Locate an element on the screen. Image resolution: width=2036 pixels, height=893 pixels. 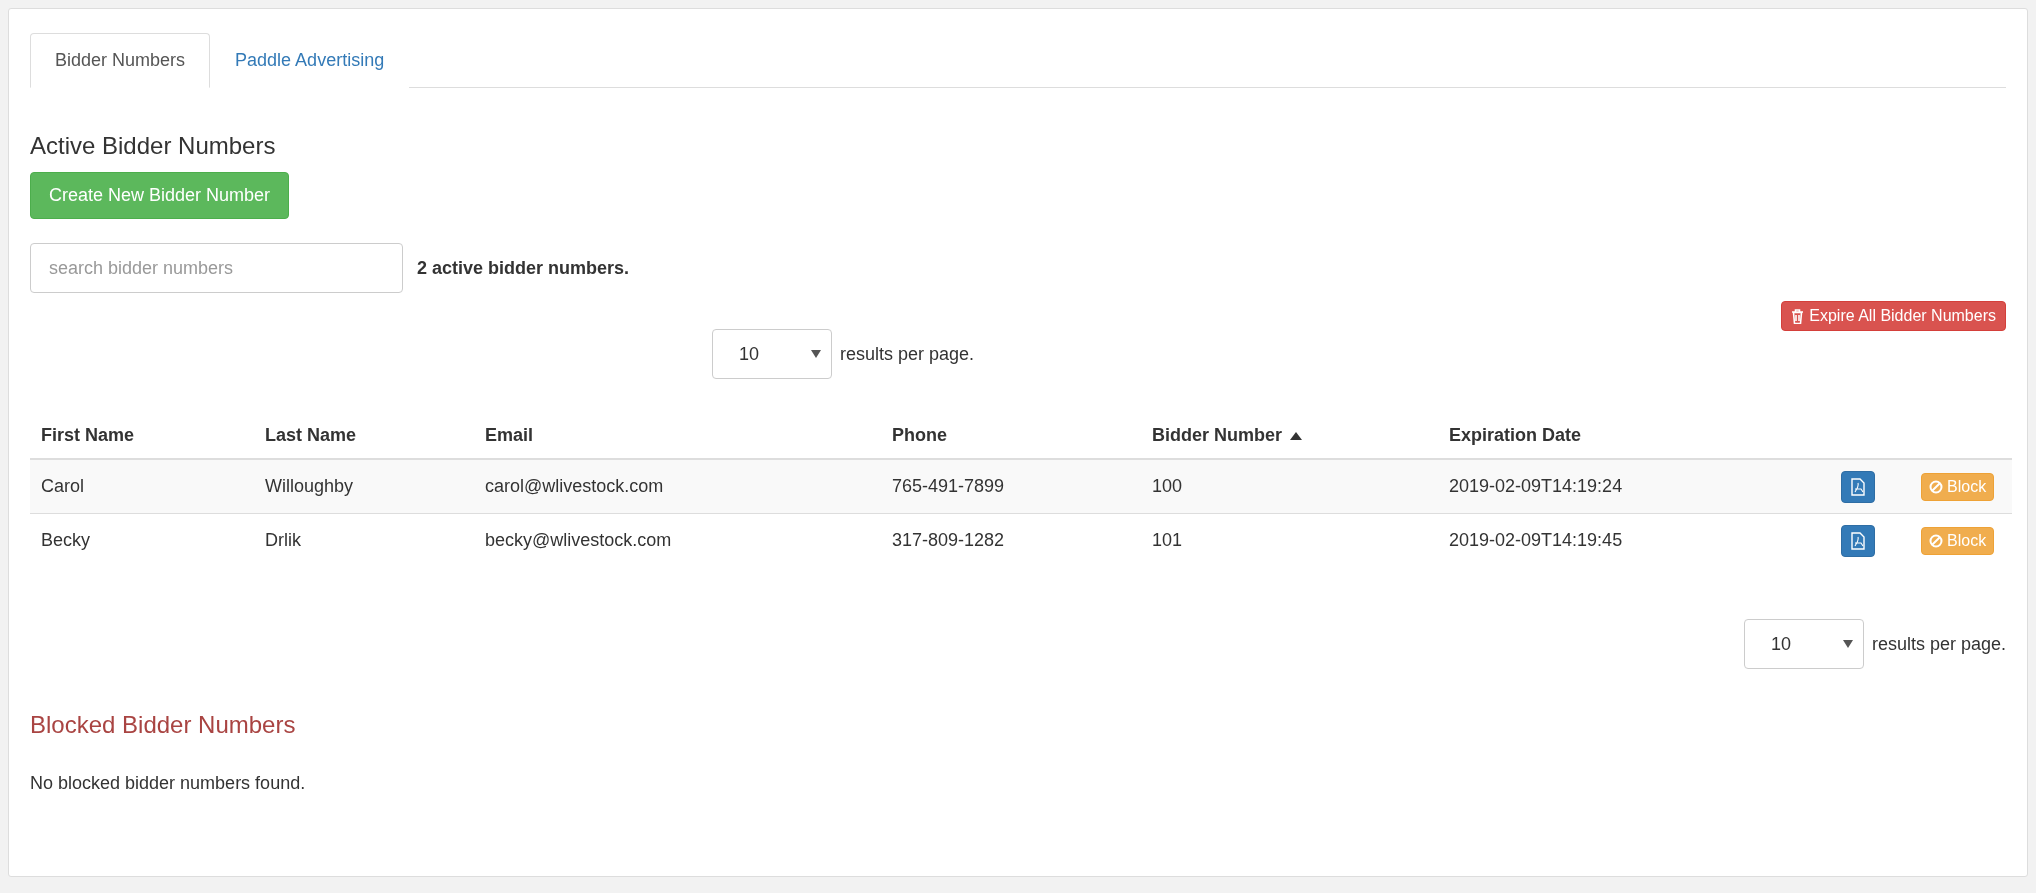
empty-message: No blocked bidder numbers found. is located at coordinates (168, 783).